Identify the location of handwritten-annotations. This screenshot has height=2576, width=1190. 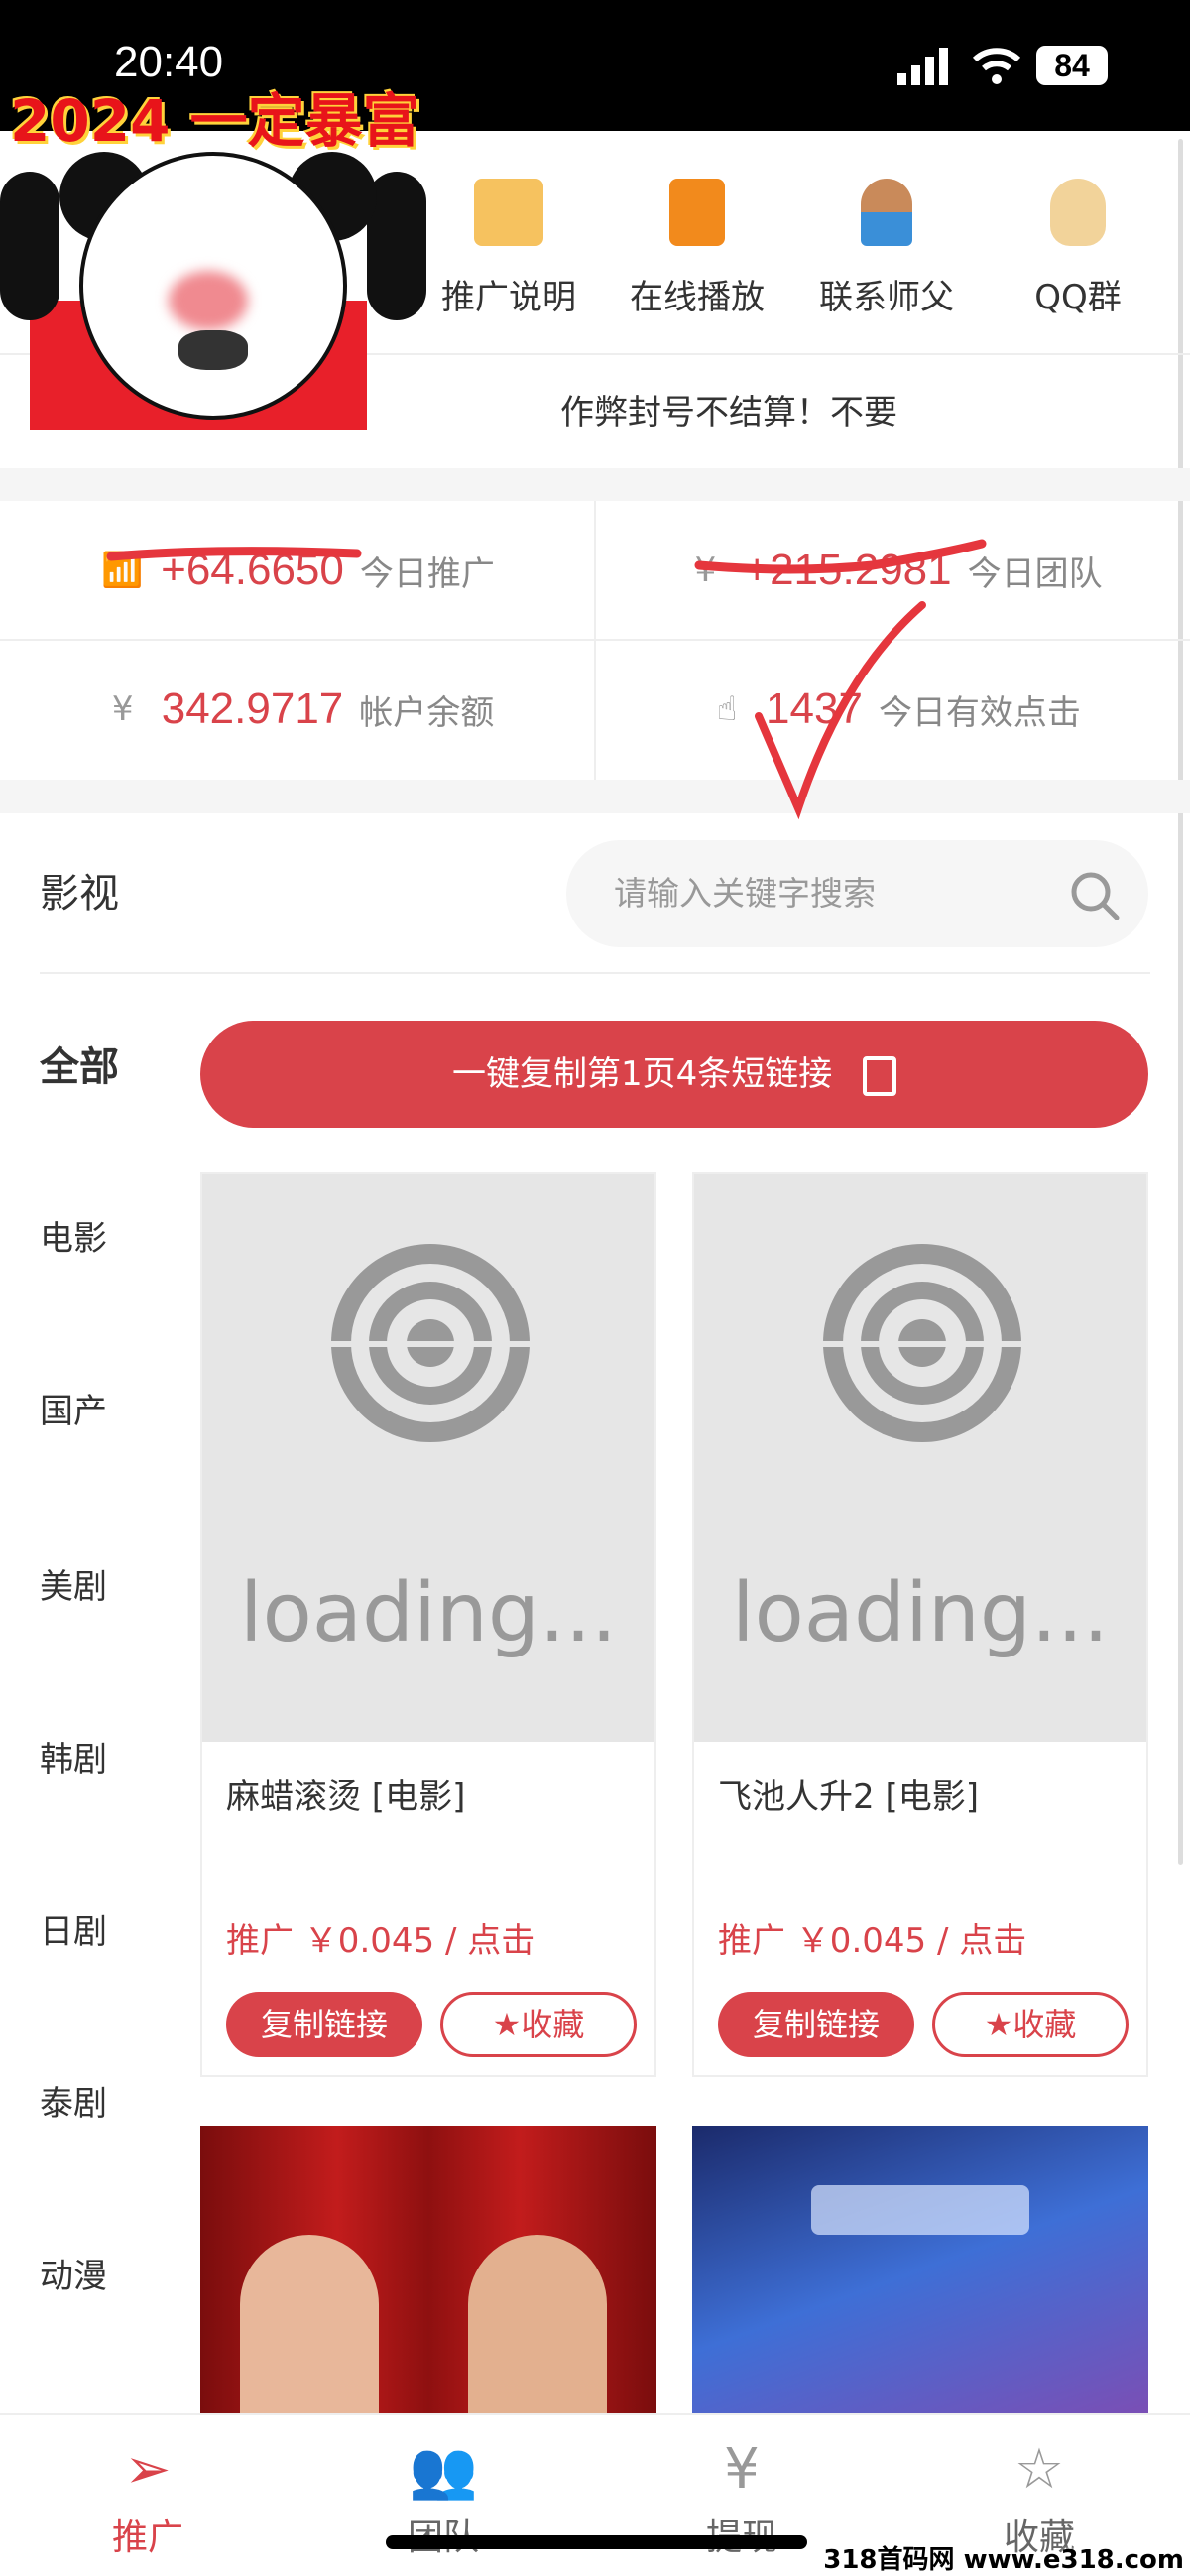
(546, 679).